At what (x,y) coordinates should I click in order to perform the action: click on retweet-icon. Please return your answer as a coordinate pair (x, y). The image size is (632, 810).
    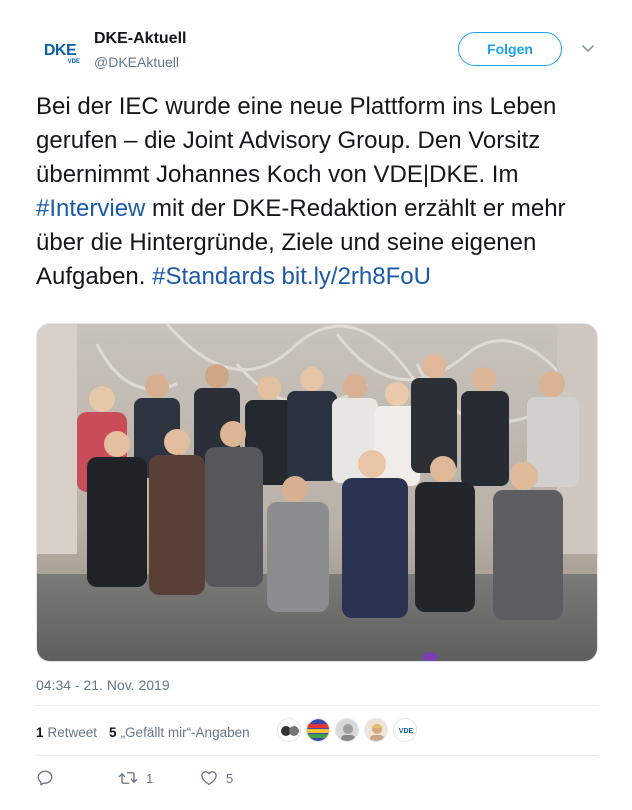
    Looking at the image, I should click on (128, 778).